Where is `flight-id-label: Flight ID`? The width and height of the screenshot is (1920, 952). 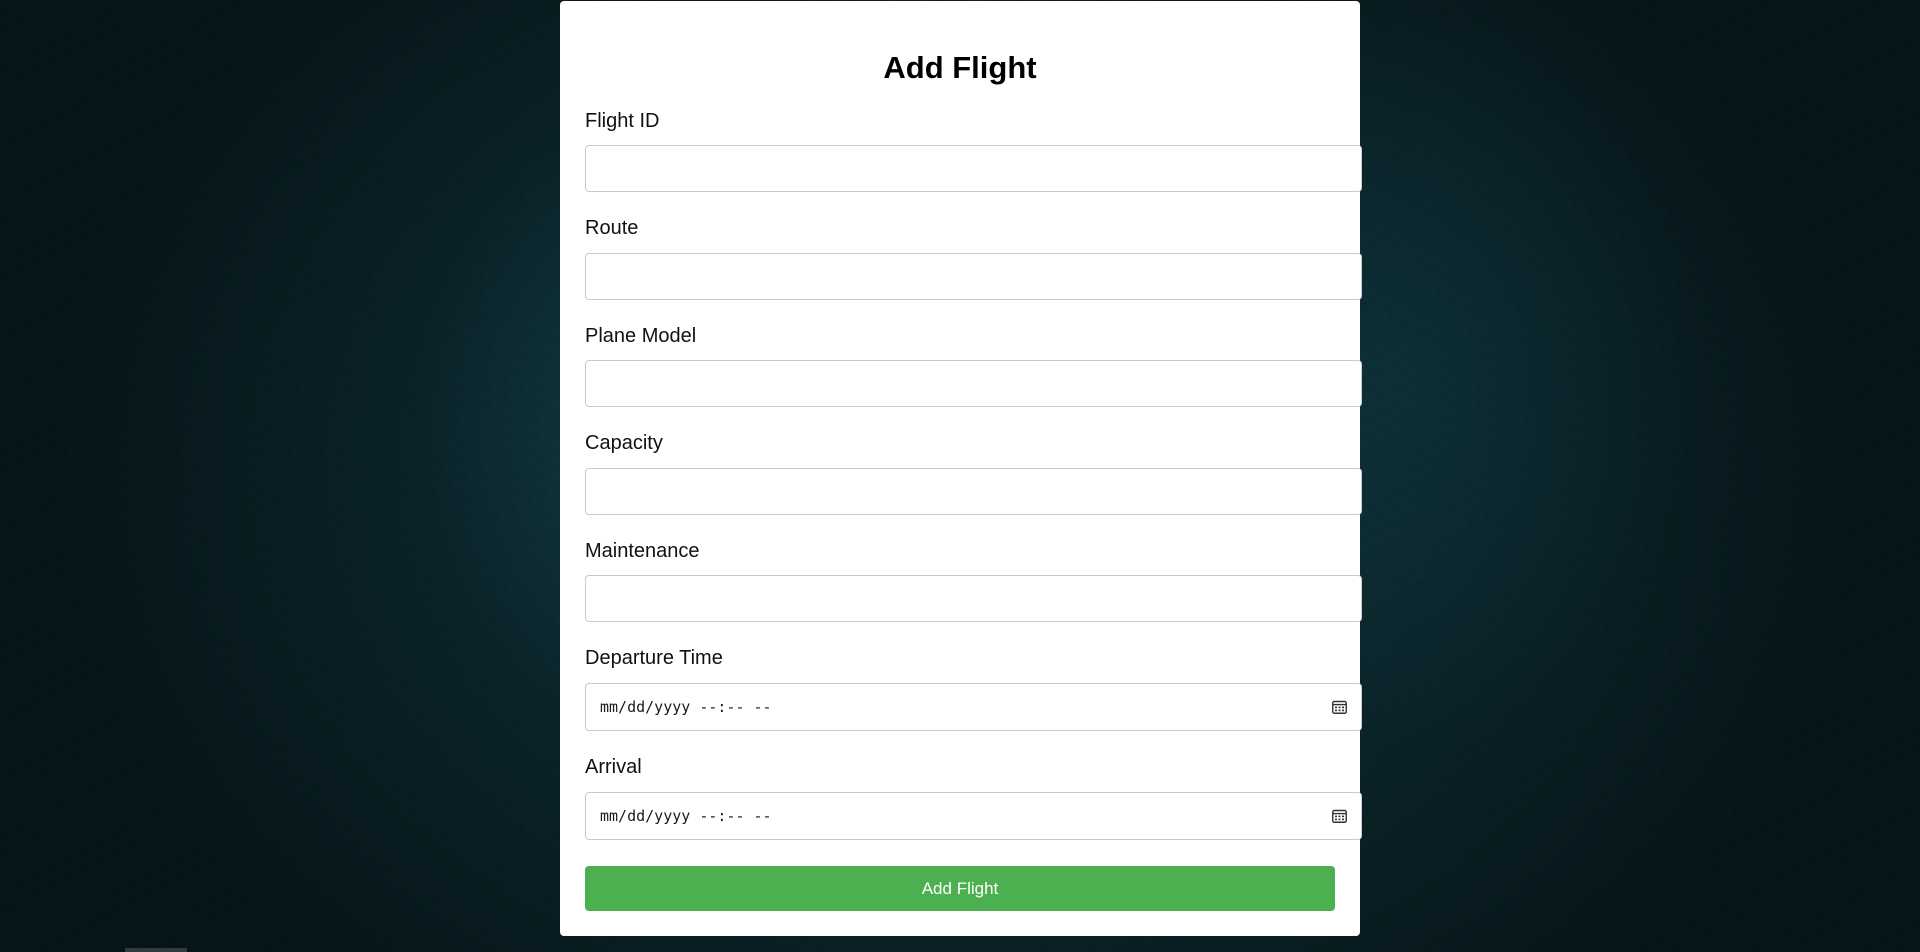
flight-id-label: Flight ID is located at coordinates (622, 121).